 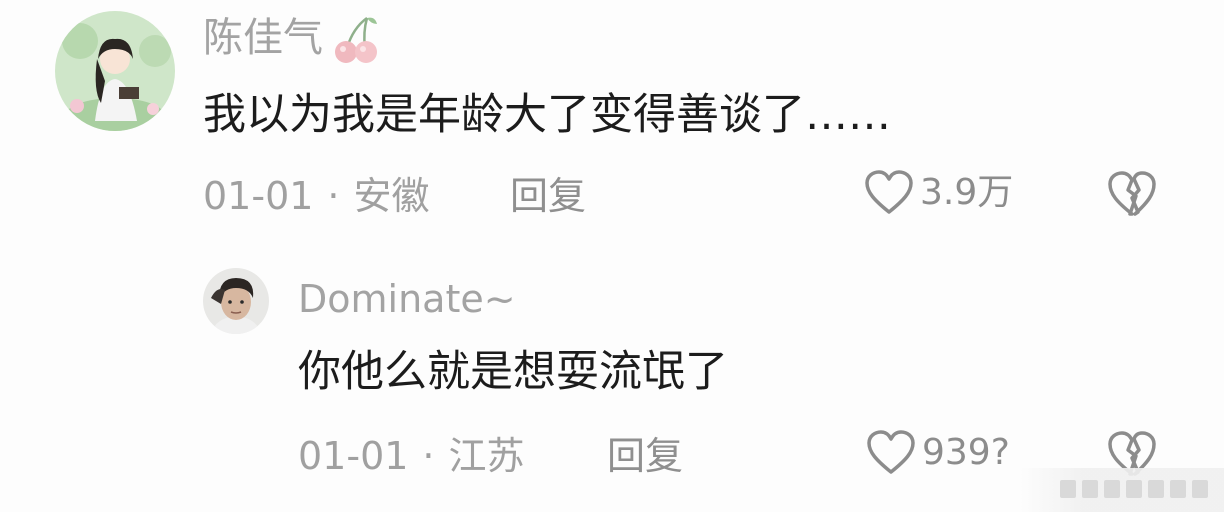 What do you see at coordinates (263, 38) in the screenshot?
I see `username: 陈佳气` at bounding box center [263, 38].